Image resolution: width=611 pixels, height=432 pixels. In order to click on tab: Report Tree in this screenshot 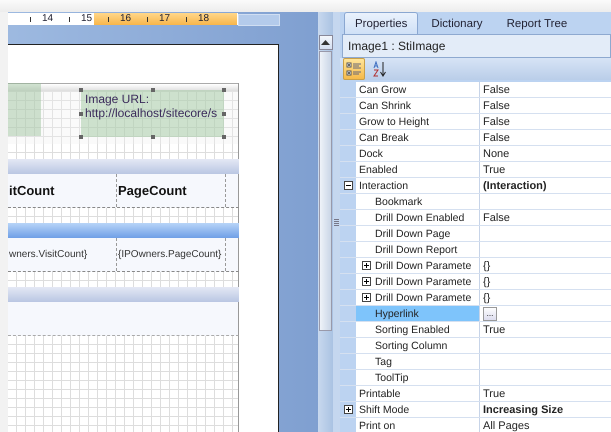, I will do `click(537, 23)`.